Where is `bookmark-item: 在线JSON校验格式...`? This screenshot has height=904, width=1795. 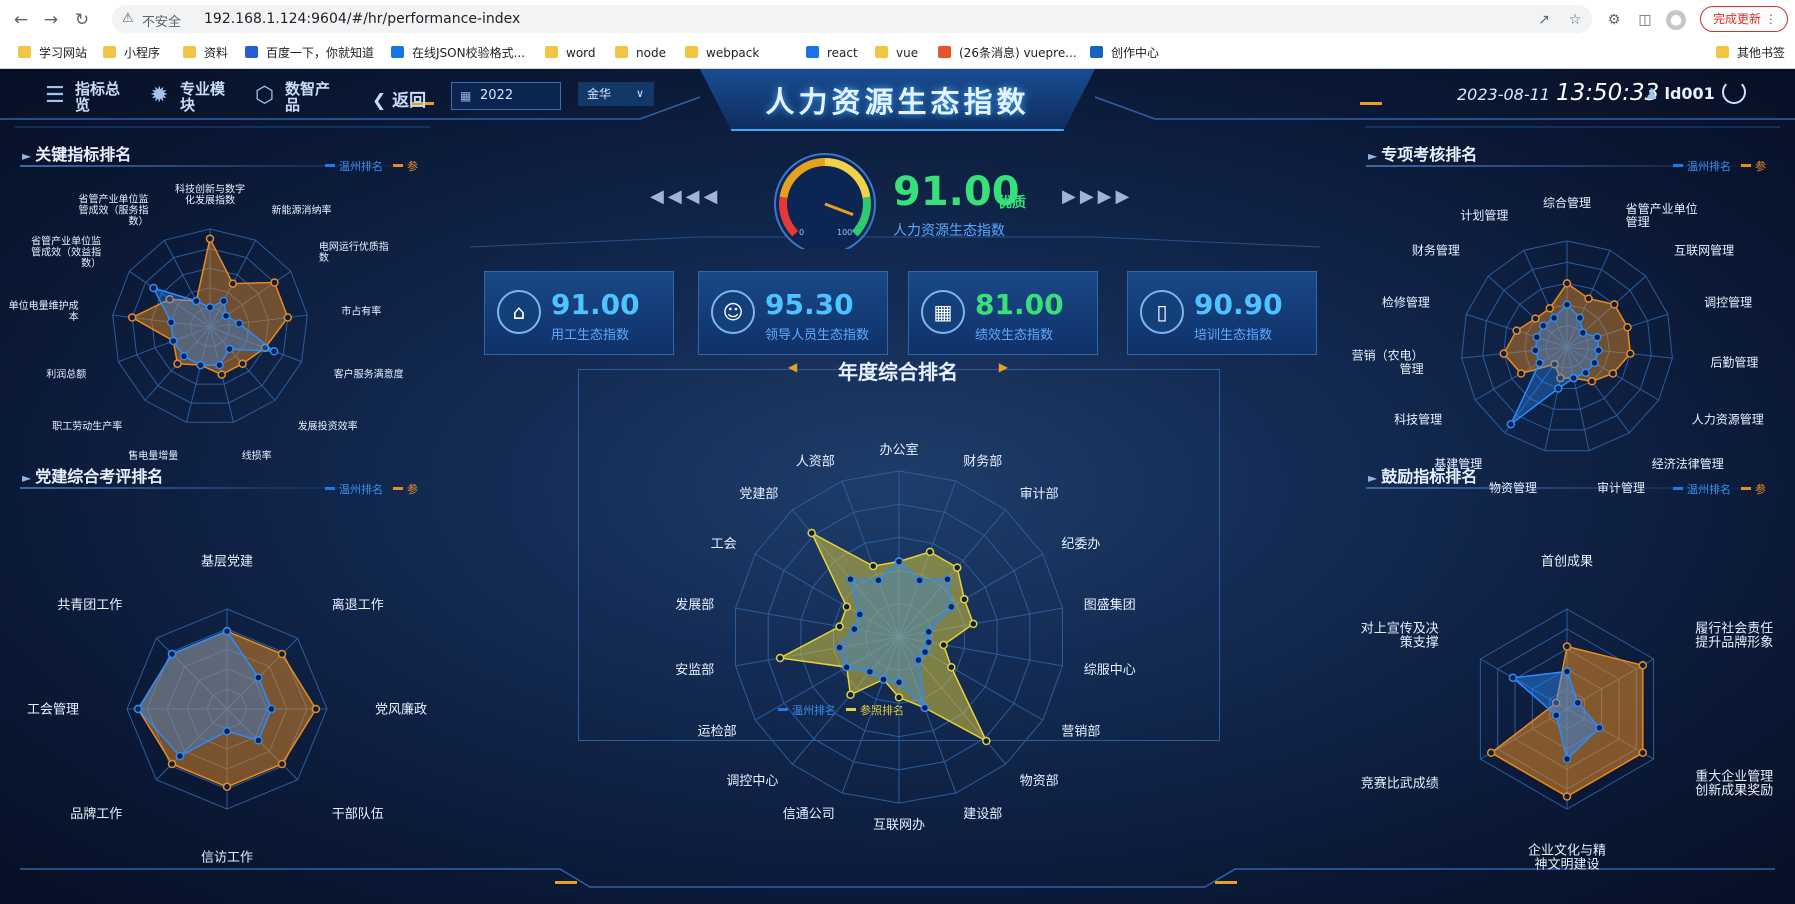 bookmark-item: 在线JSON校验格式... is located at coordinates (458, 53).